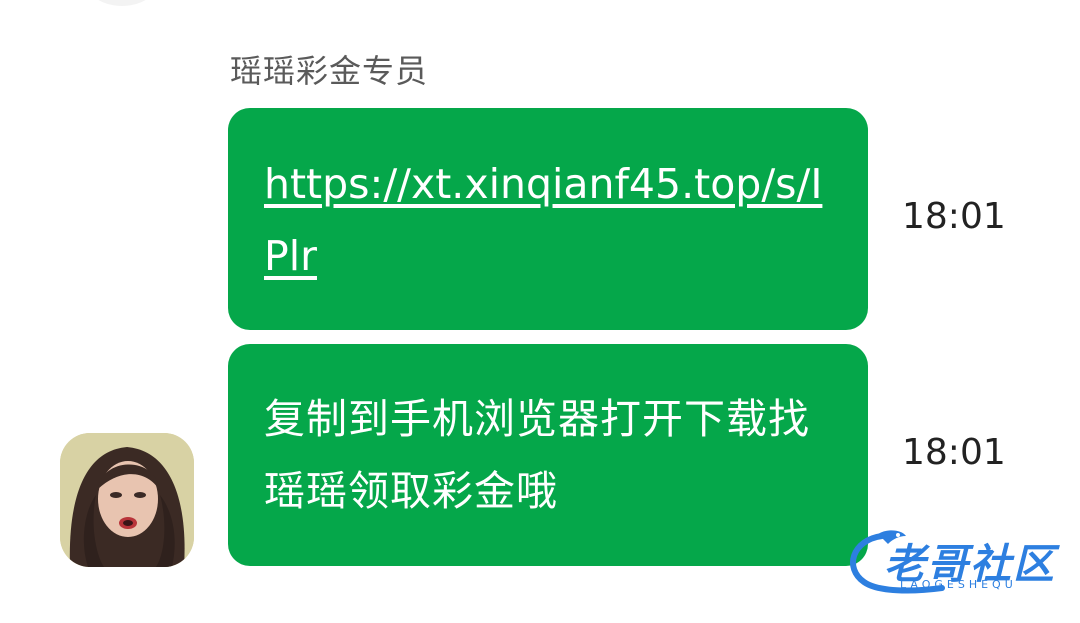 The height and width of the screenshot is (623, 1080). Describe the element at coordinates (958, 584) in the screenshot. I see `watermark-subtitle: LAOGESHEQU` at that location.